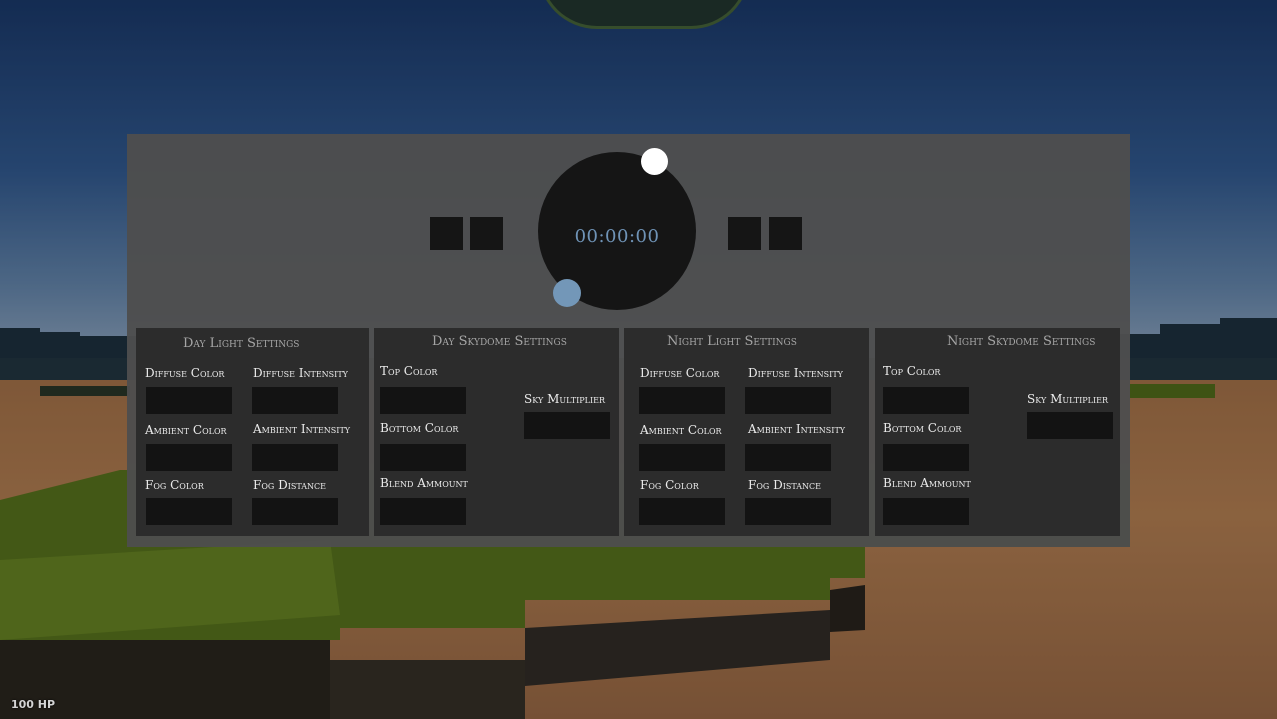 The image size is (1277, 719). Describe the element at coordinates (617, 236) in the screenshot. I see `clock-time: 00:00:00` at that location.